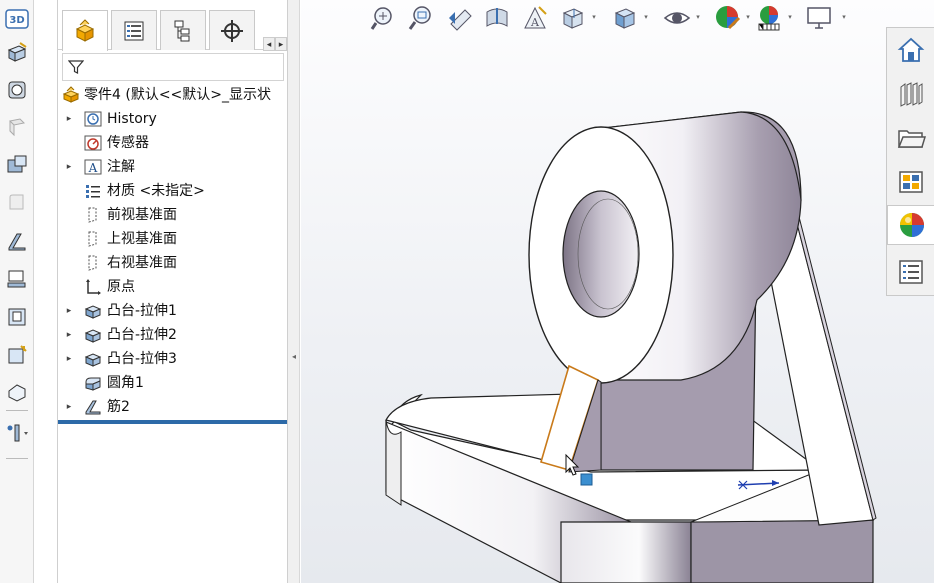  I want to click on reference-geometry-icon, so click(17, 433).